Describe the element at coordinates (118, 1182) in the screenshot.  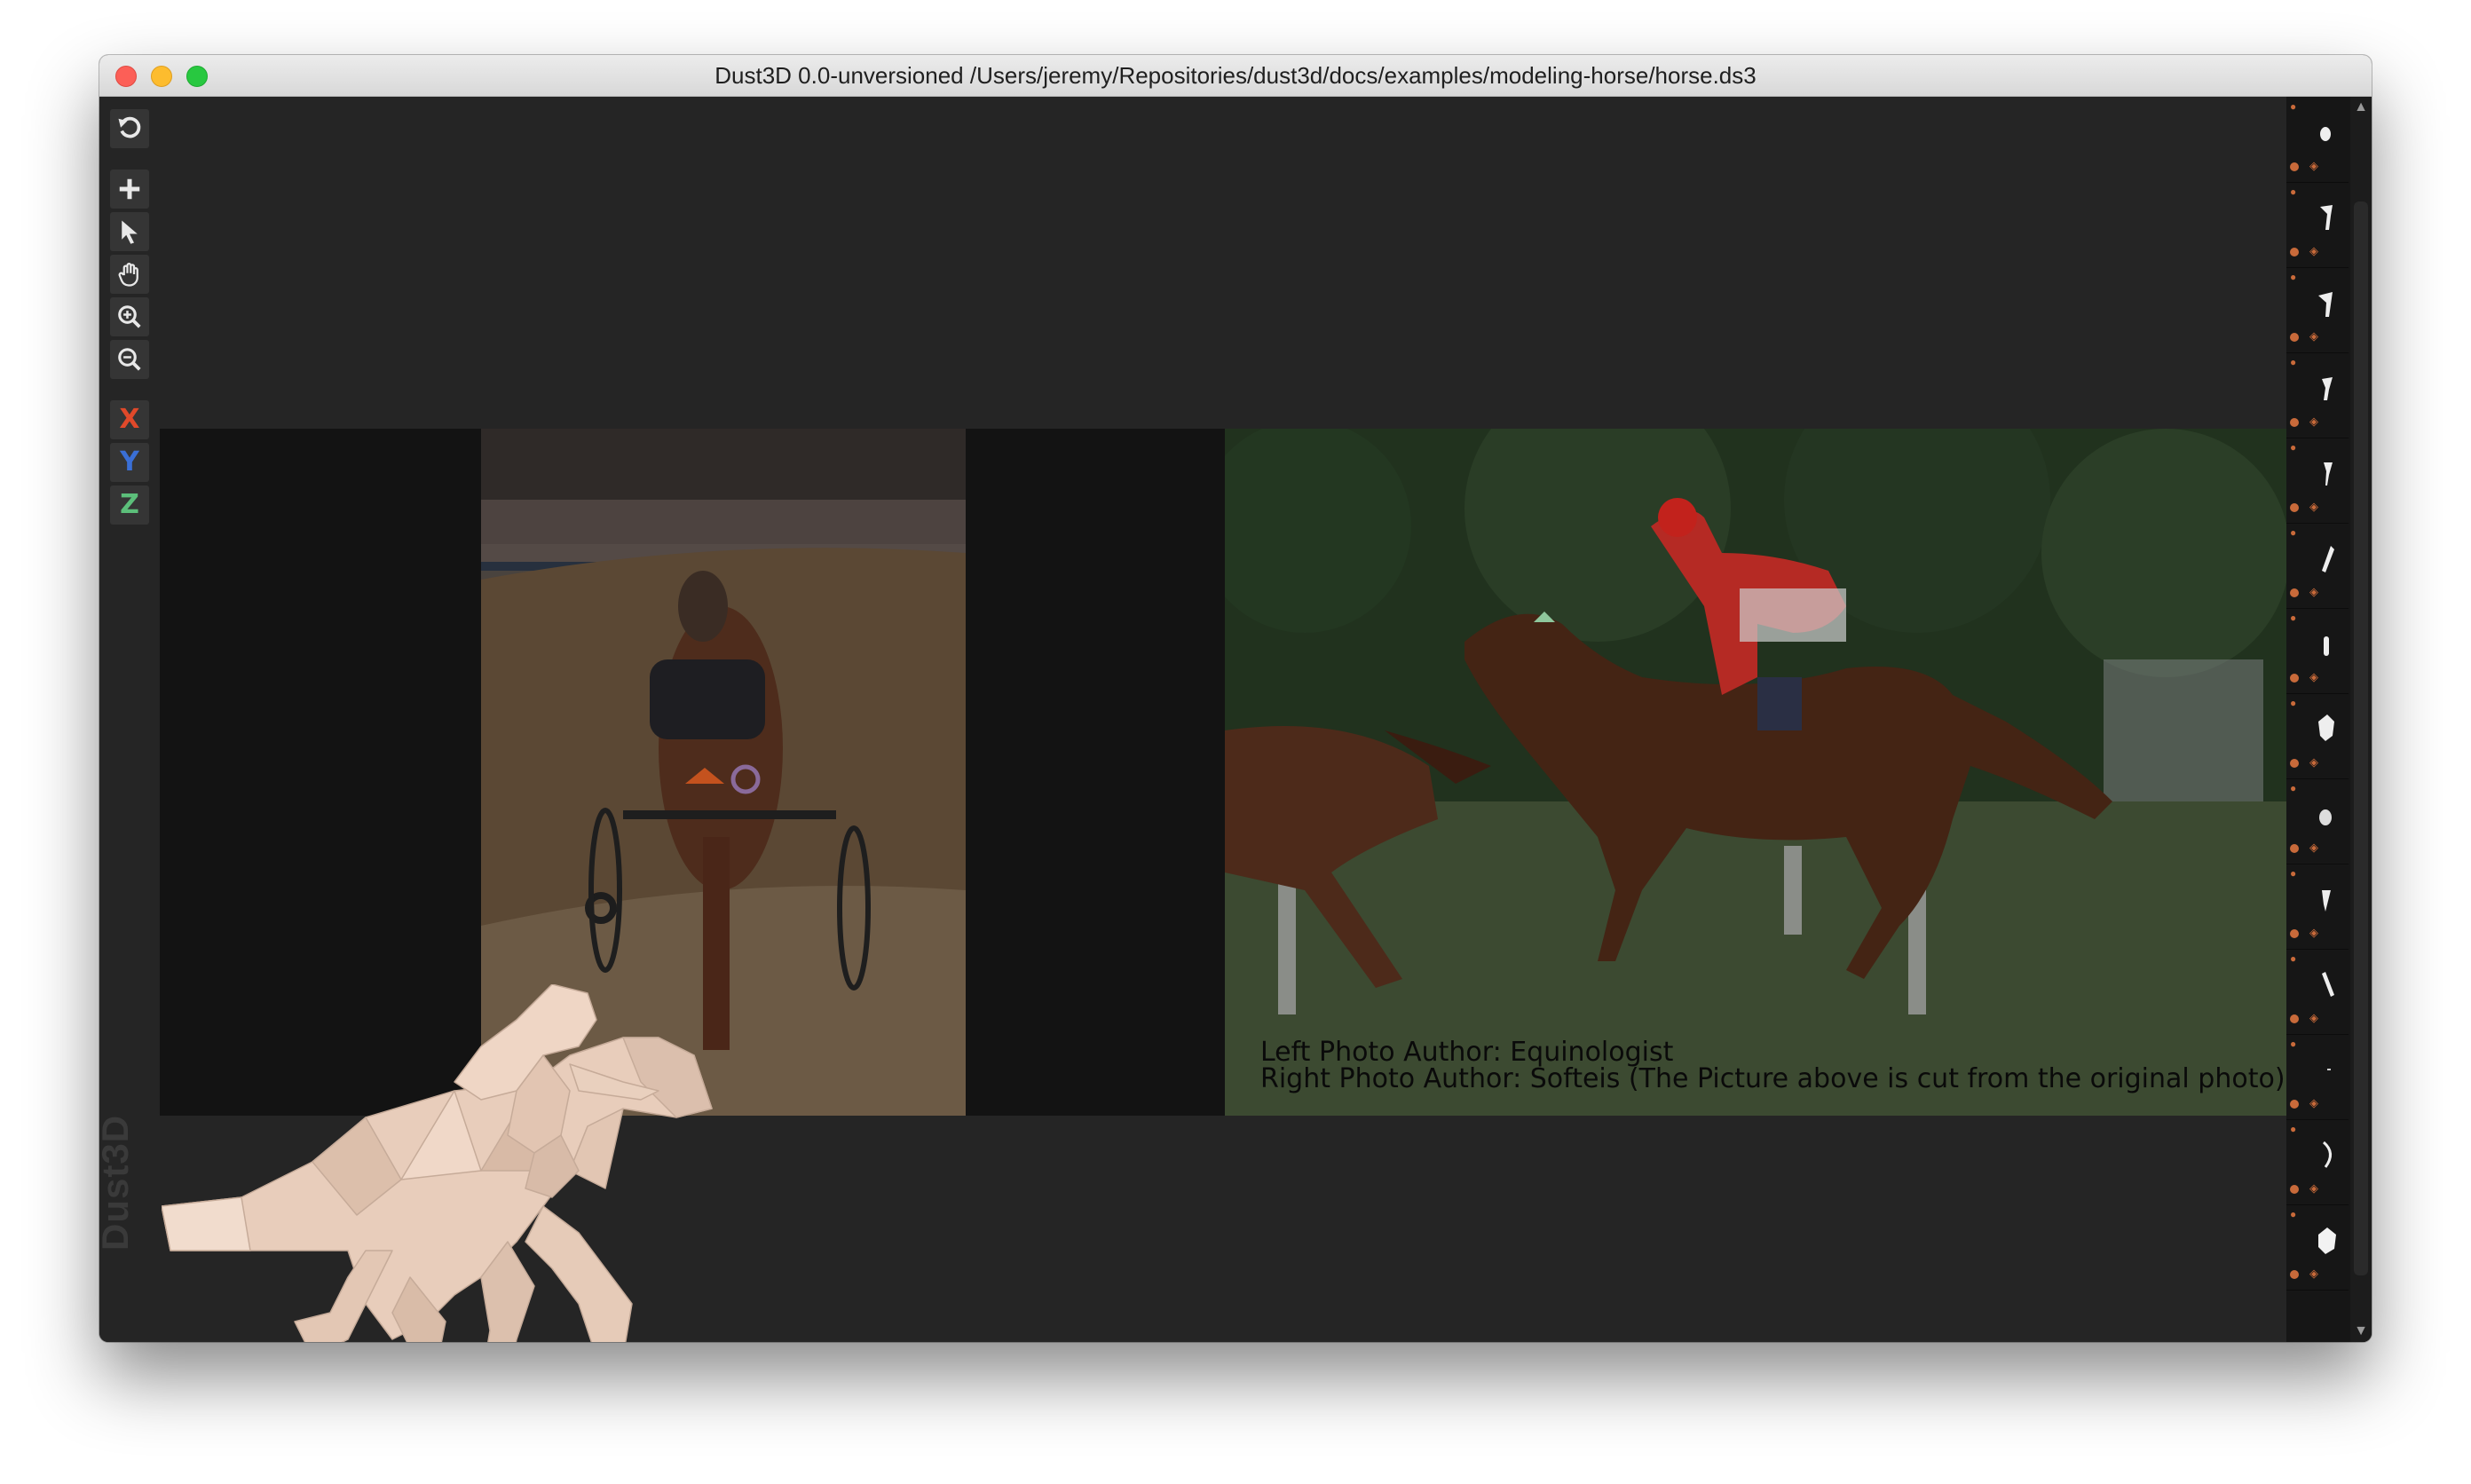
I see `app-watermark: Dust3D` at that location.